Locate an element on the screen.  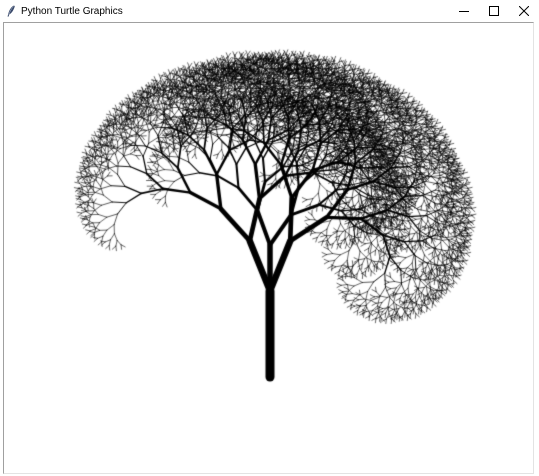
window-title: Python Turtle Graphics is located at coordinates (72, 11).